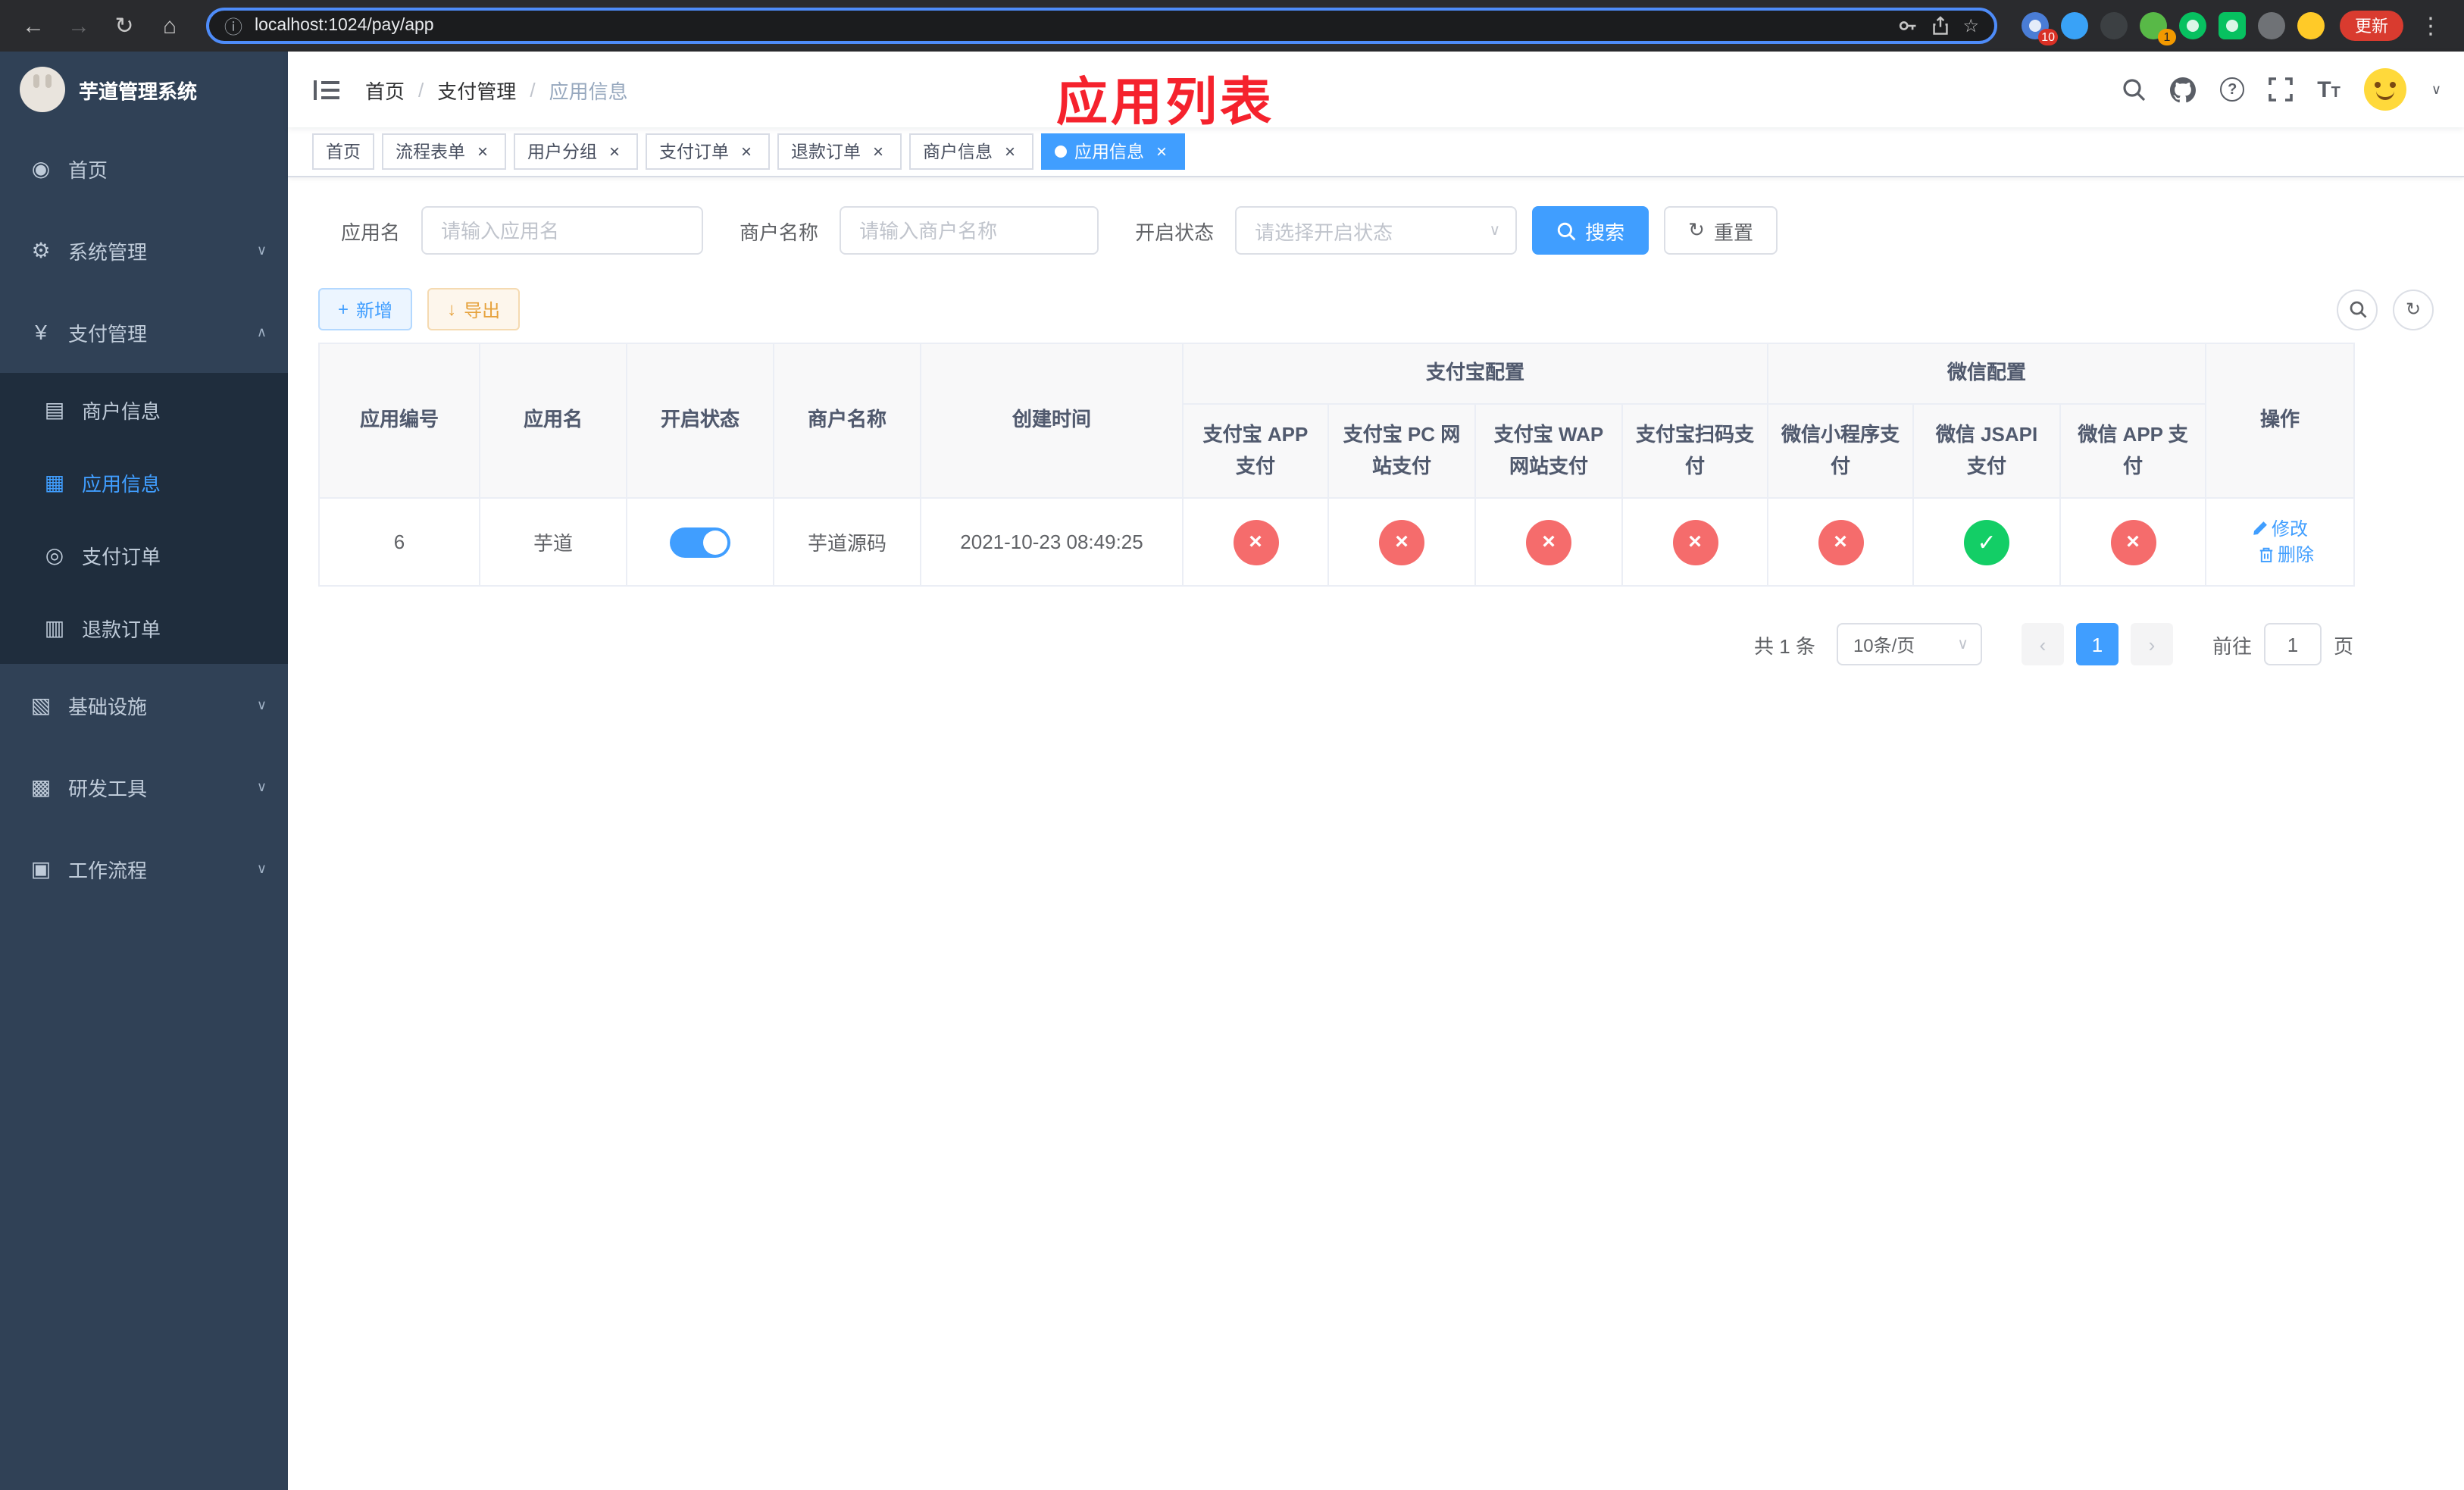  What do you see at coordinates (2040, 28) in the screenshot?
I see `extension-puzzle-icon: 10` at bounding box center [2040, 28].